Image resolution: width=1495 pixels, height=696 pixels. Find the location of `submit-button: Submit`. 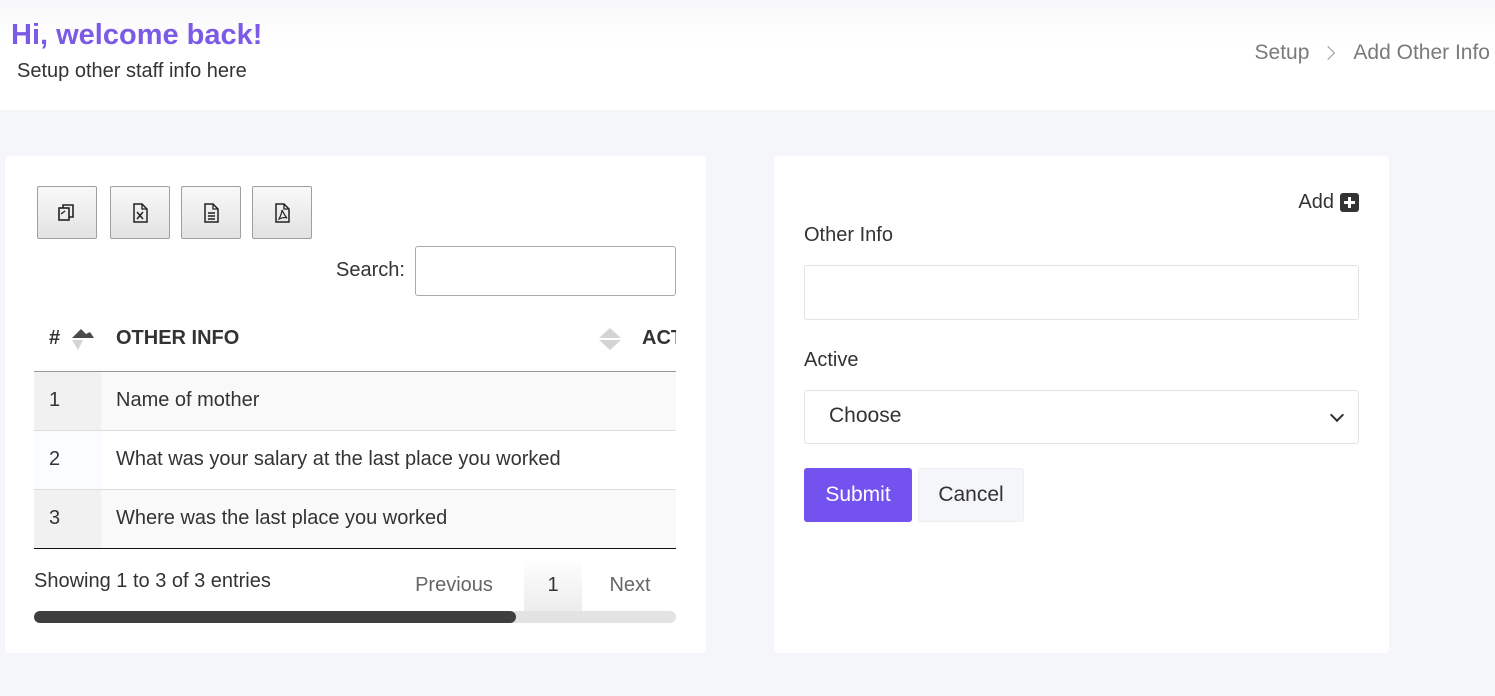

submit-button: Submit is located at coordinates (858, 495).